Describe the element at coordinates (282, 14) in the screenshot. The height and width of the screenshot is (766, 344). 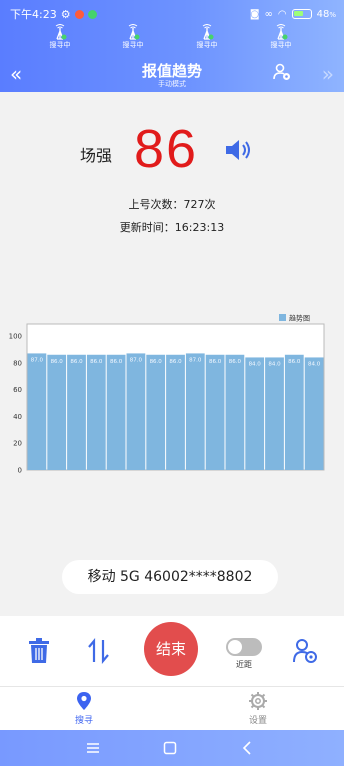
I see `wifi-icon: ◠` at that location.